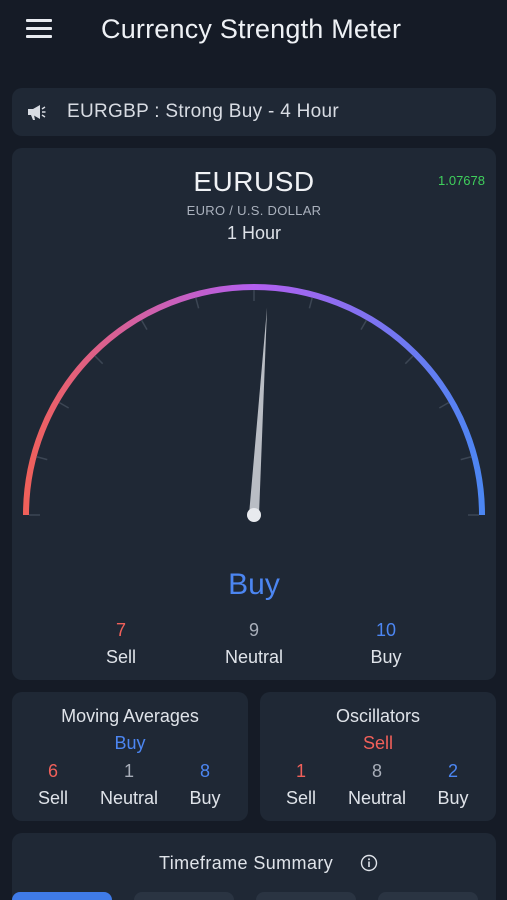  I want to click on buy-count: 10, so click(386, 630).